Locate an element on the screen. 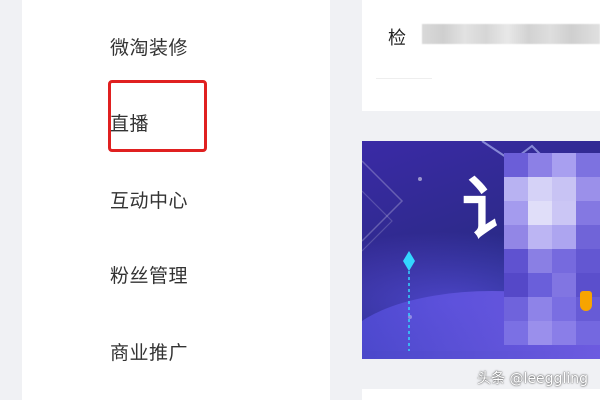  search-label: 检 is located at coordinates (397, 38).